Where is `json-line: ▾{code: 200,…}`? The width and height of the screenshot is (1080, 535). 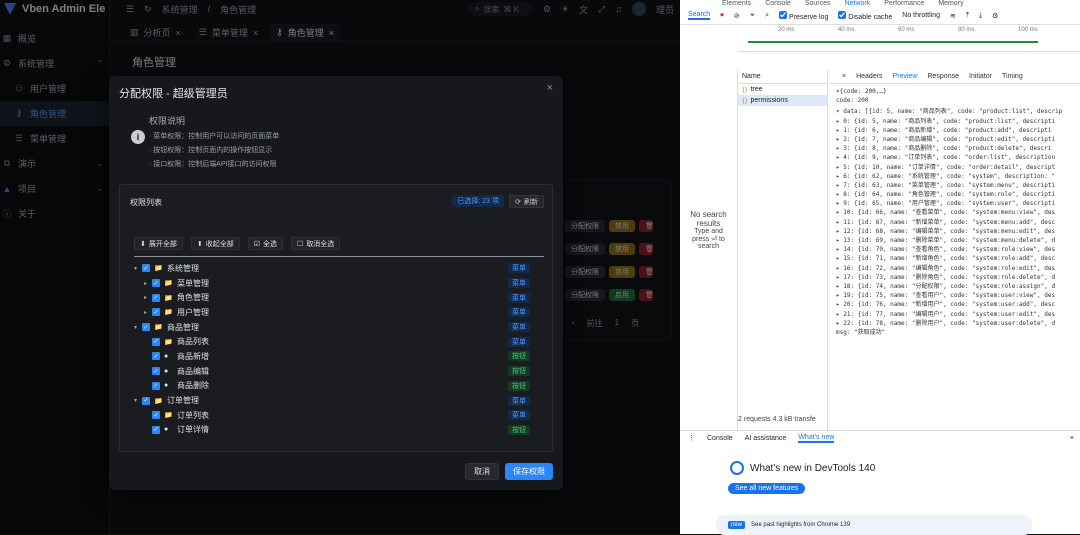
json-line: ▾{code: 200,…} is located at coordinates (955, 92).